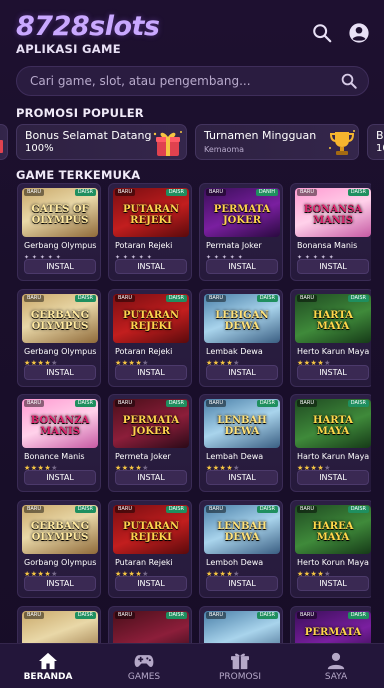 The image size is (384, 688). Describe the element at coordinates (333, 212) in the screenshot. I see `game-thumbnail: BARU DAISR BONANSA MANIS` at that location.